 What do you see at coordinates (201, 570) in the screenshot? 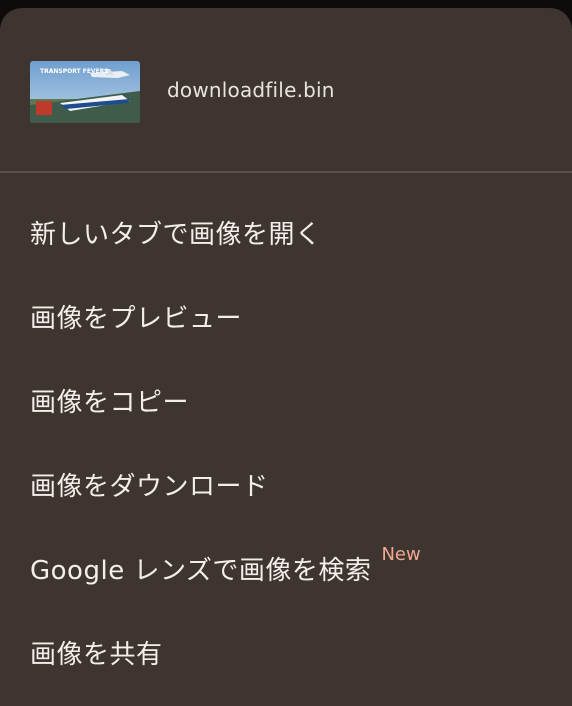
I see `menu-item-label: Google レンズで画像を検索` at bounding box center [201, 570].